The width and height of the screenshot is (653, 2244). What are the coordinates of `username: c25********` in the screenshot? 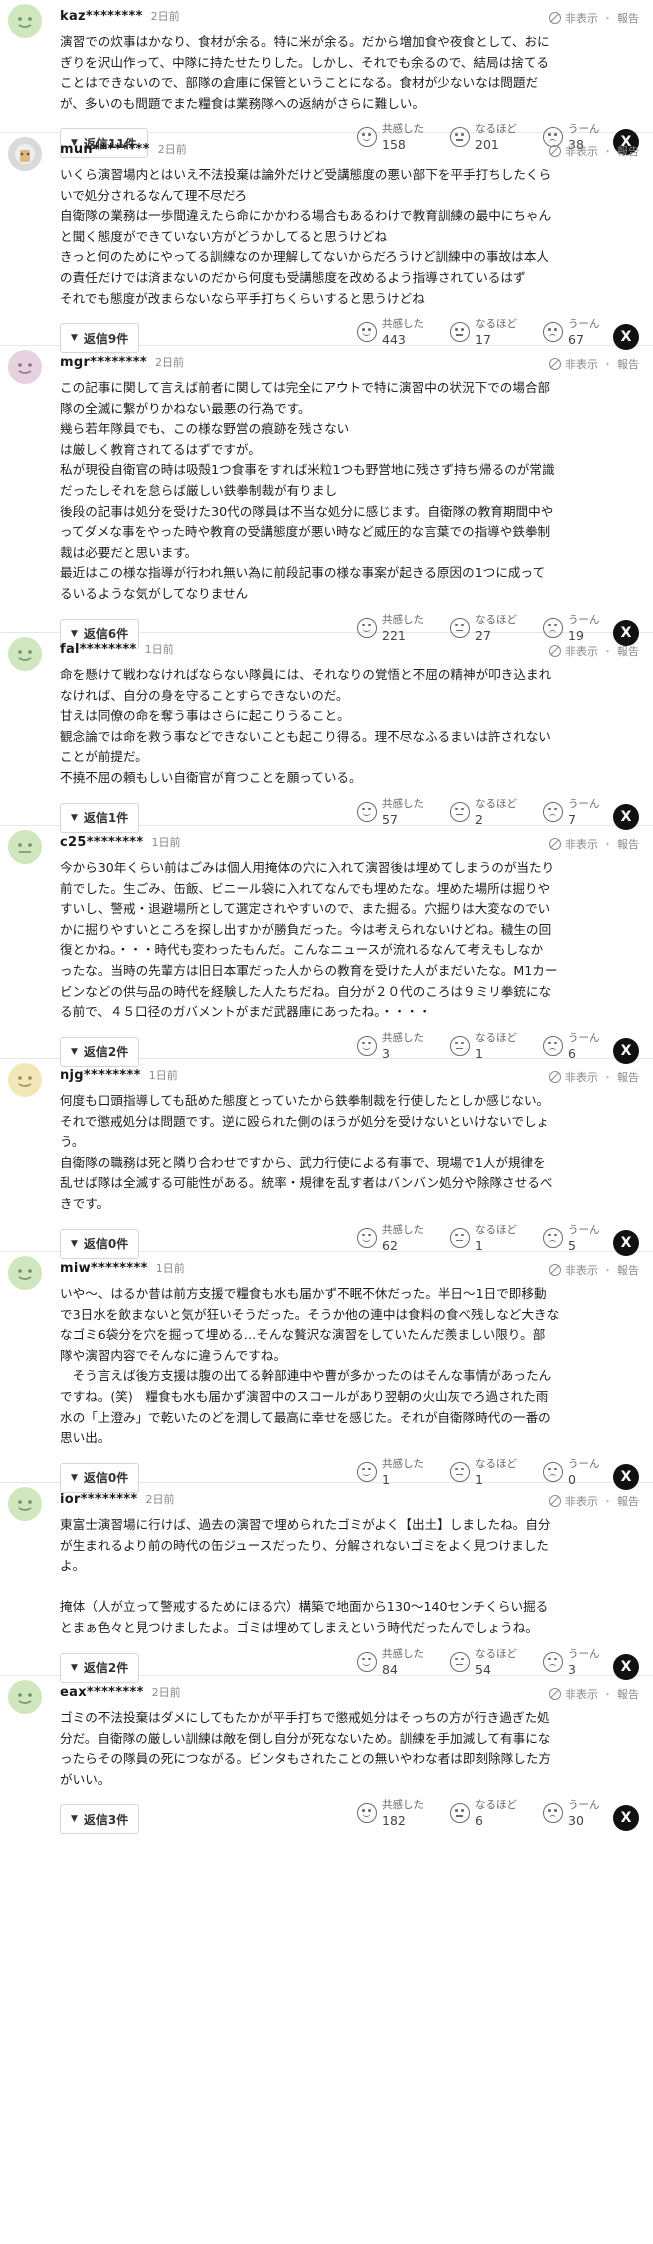 It's located at (101, 842).